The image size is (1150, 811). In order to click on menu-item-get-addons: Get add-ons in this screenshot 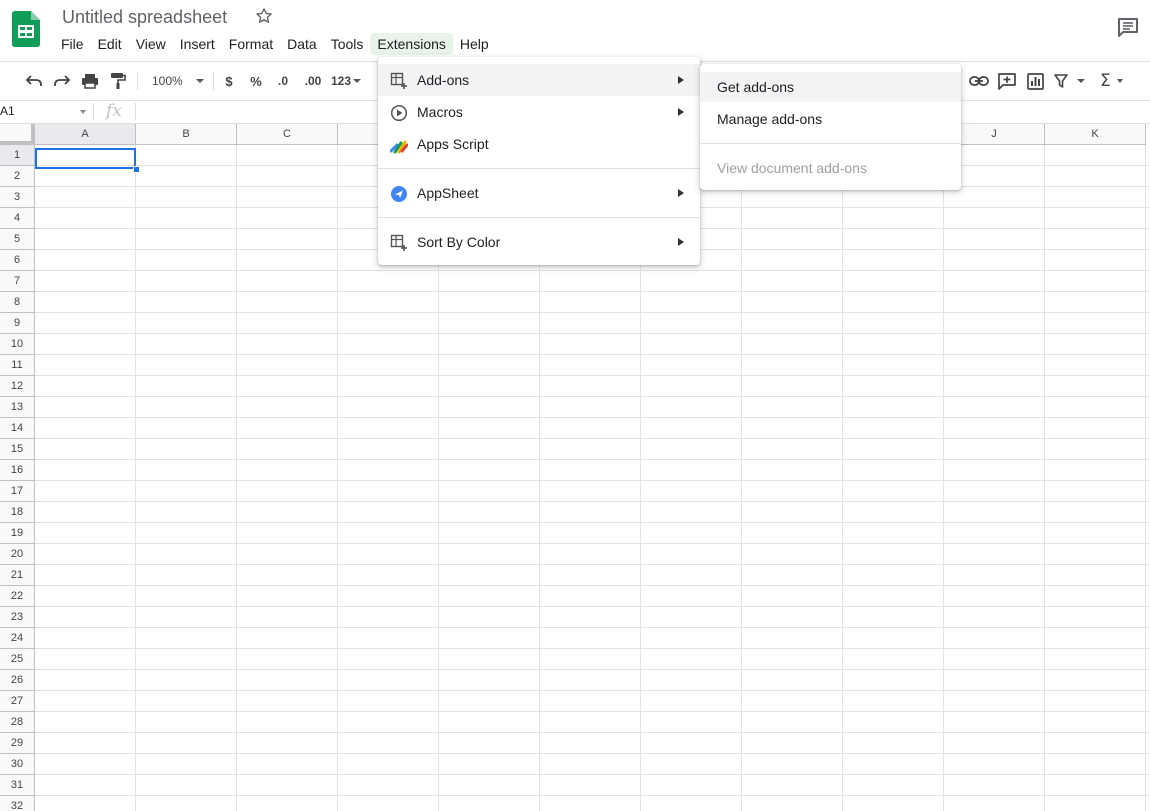, I will do `click(830, 87)`.